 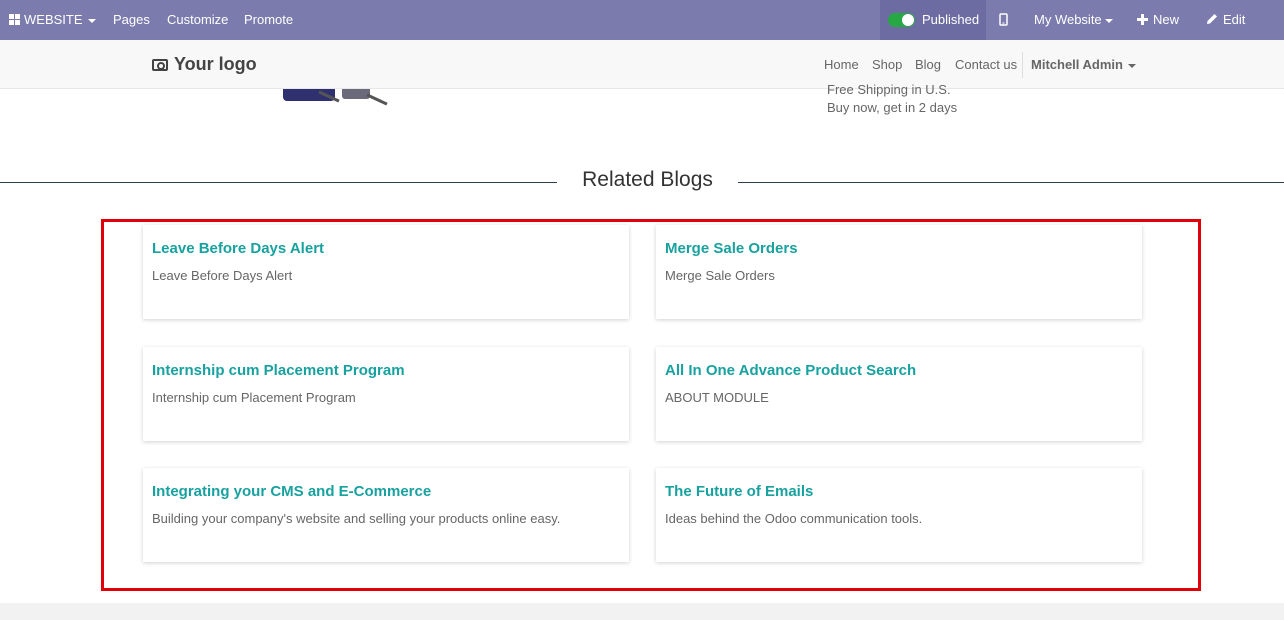 What do you see at coordinates (901, 20) in the screenshot?
I see `toggle-switch` at bounding box center [901, 20].